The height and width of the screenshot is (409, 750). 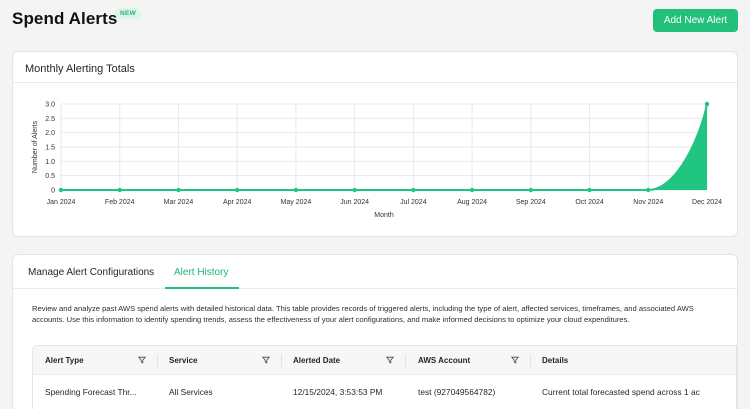 I want to click on y-tick-label: 0.5, so click(x=50, y=176).